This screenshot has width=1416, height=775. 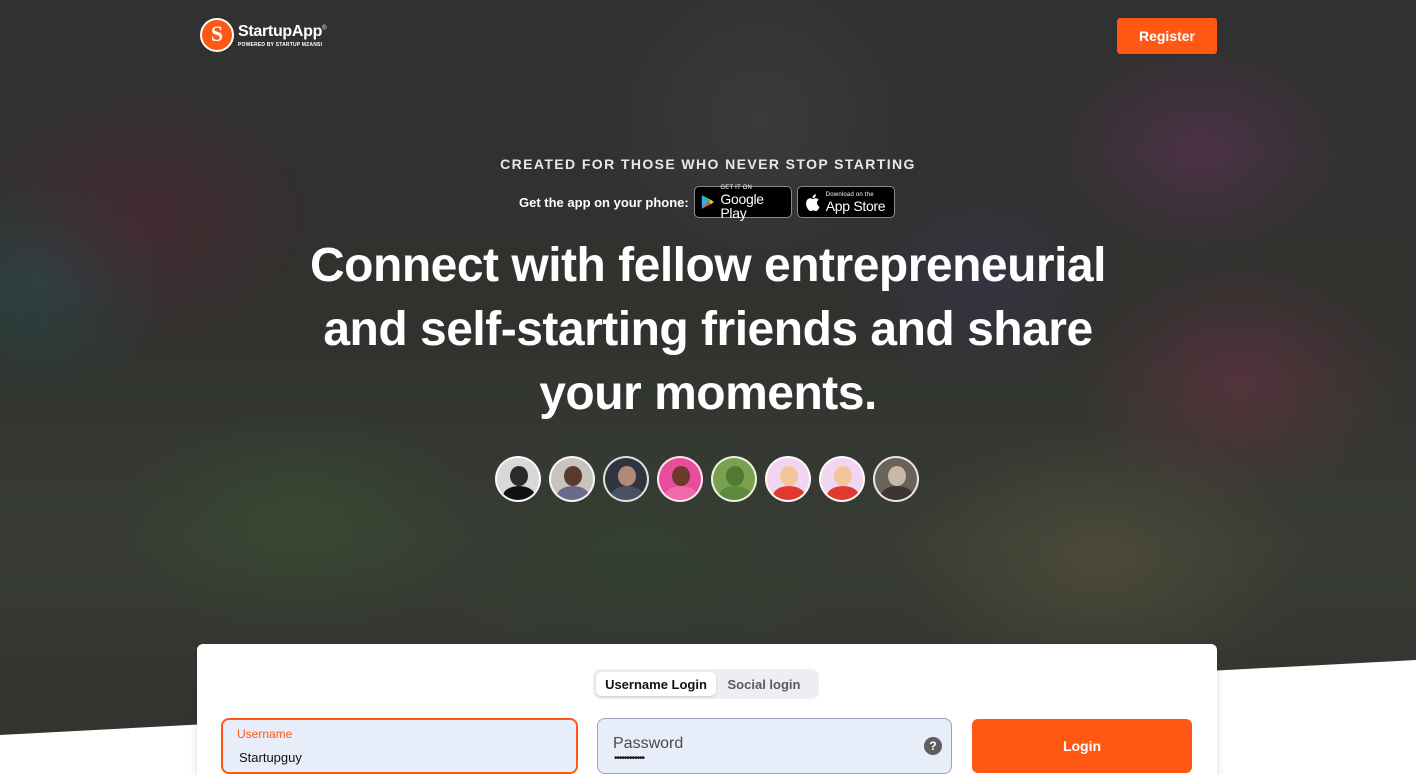 I want to click on app-store-text: Download on the App Store, so click(x=856, y=202).